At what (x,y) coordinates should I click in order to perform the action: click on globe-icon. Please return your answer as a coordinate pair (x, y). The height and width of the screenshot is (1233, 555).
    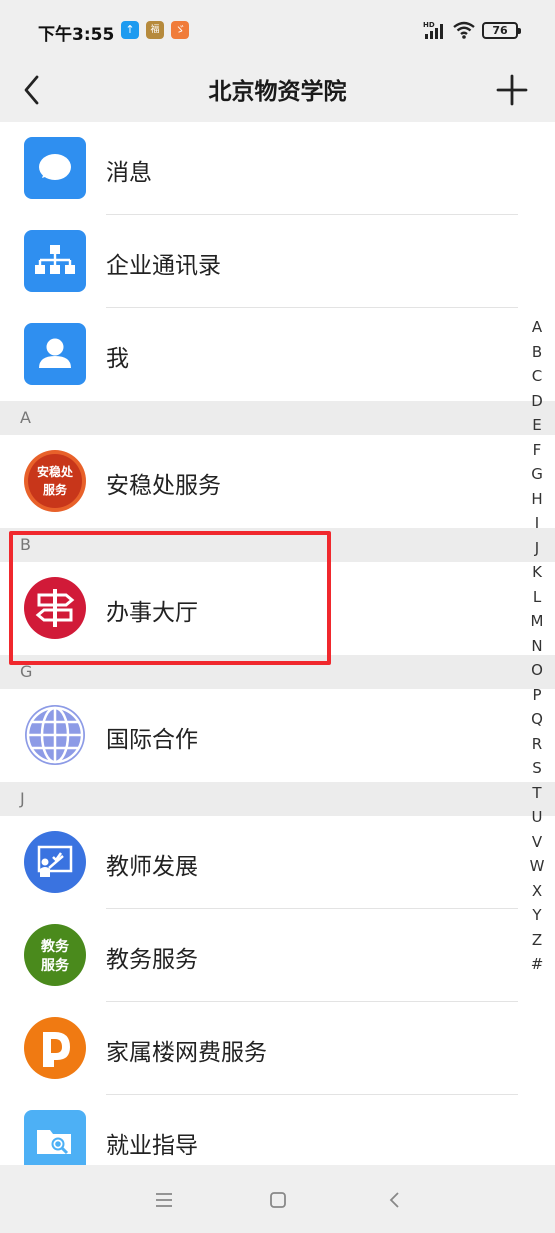
    Looking at the image, I should click on (55, 735).